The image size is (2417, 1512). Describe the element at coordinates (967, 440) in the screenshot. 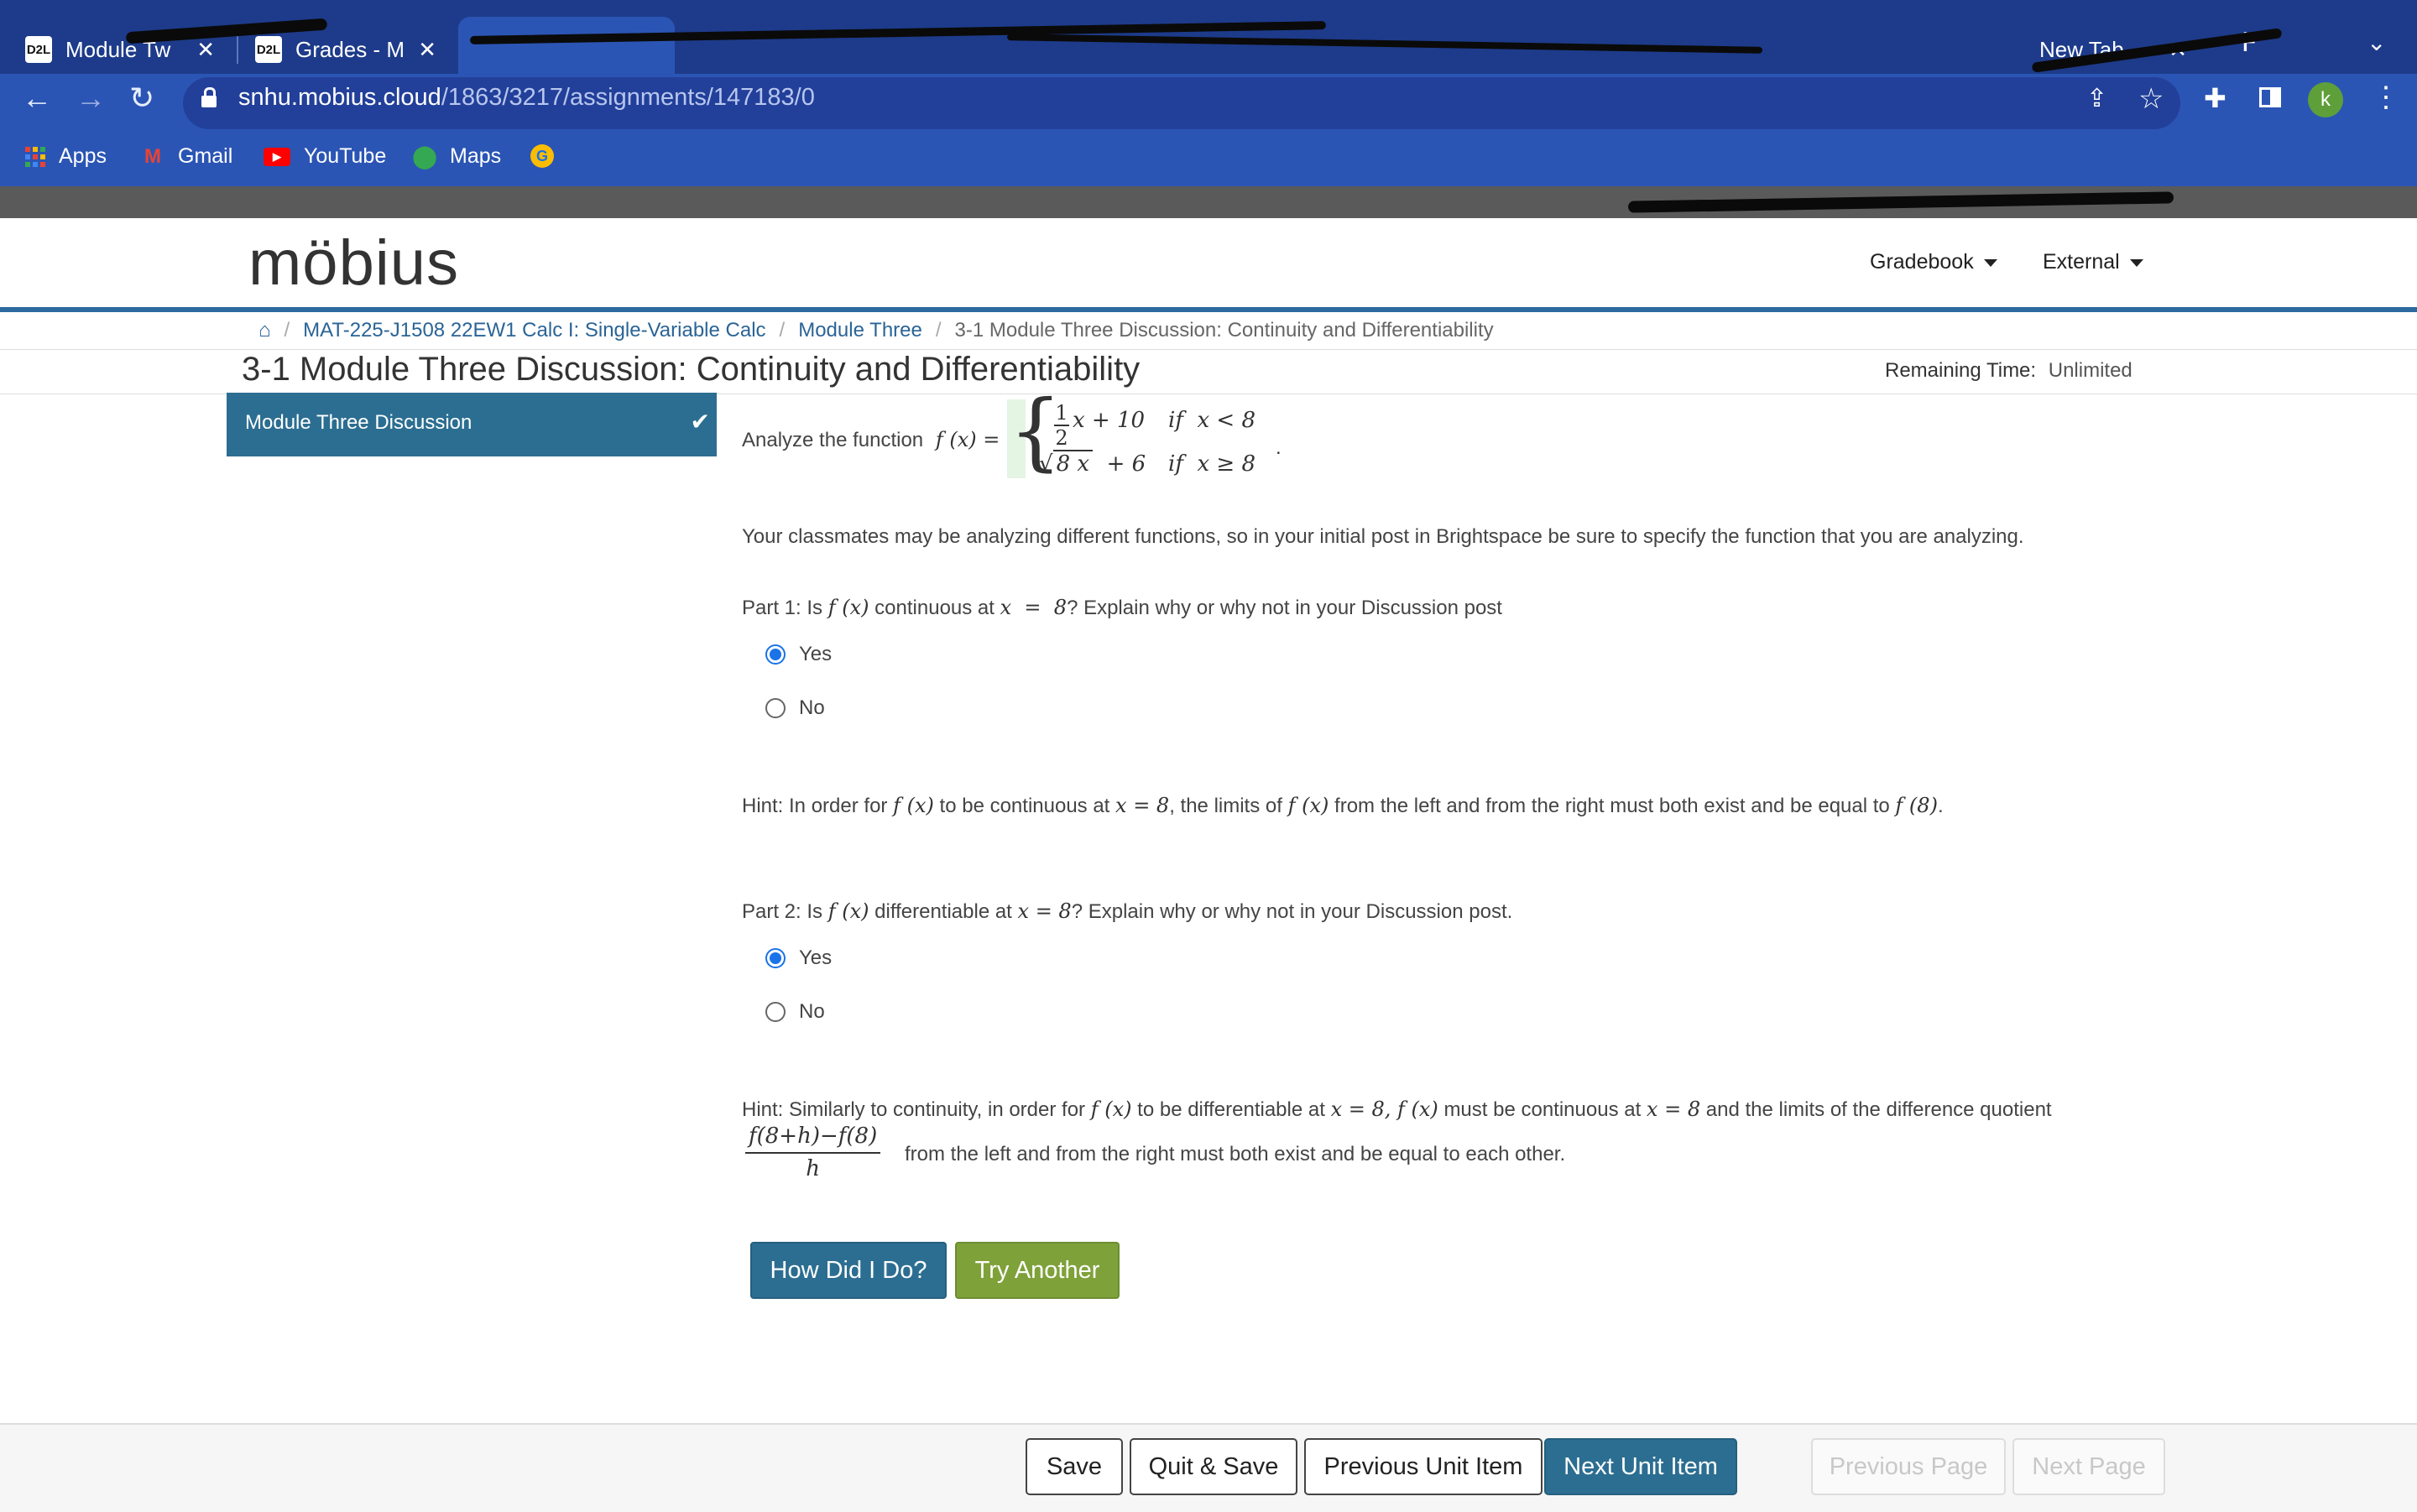

I see `function-name-math: f (x) =` at that location.